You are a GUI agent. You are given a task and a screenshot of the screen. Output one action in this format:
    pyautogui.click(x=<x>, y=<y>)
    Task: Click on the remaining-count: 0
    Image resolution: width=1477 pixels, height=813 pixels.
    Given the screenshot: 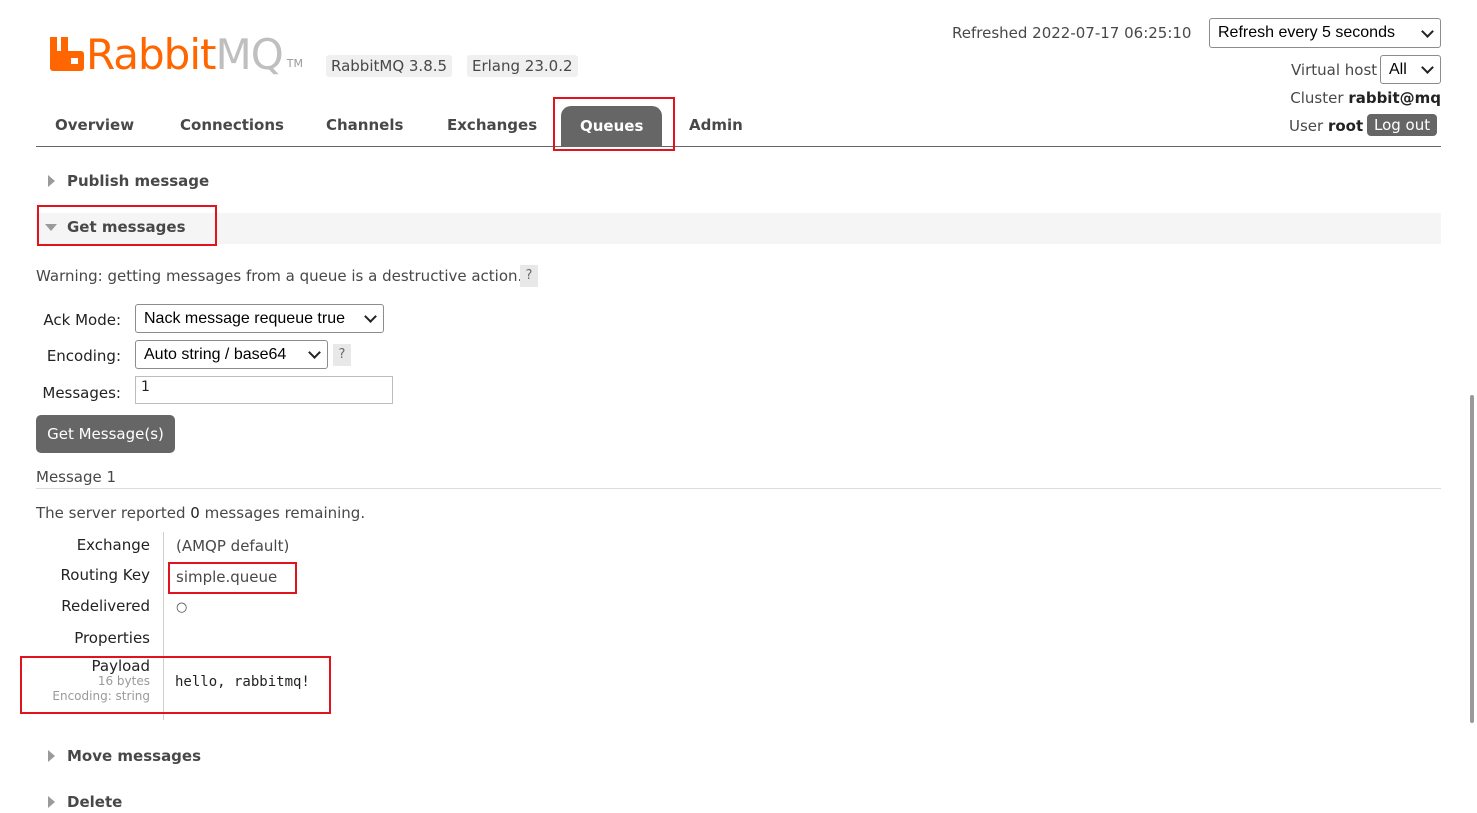 What is the action you would take?
    pyautogui.click(x=195, y=513)
    